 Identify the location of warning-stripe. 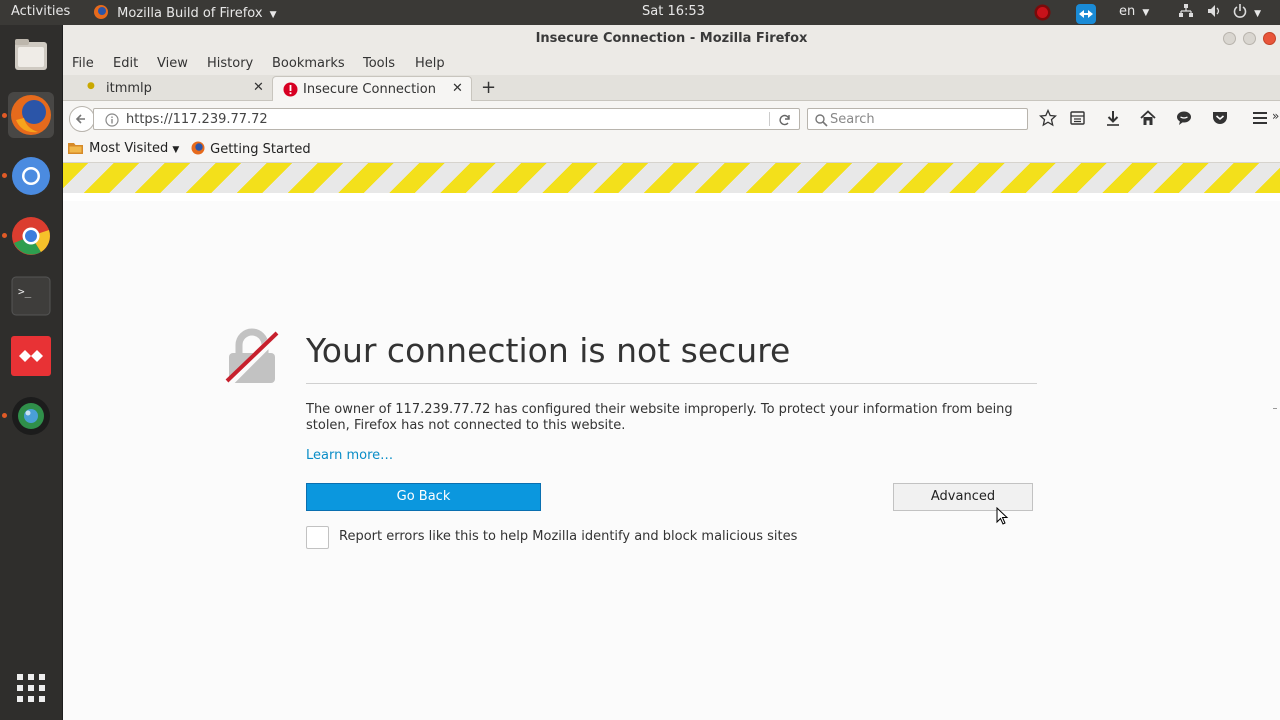
(671, 178).